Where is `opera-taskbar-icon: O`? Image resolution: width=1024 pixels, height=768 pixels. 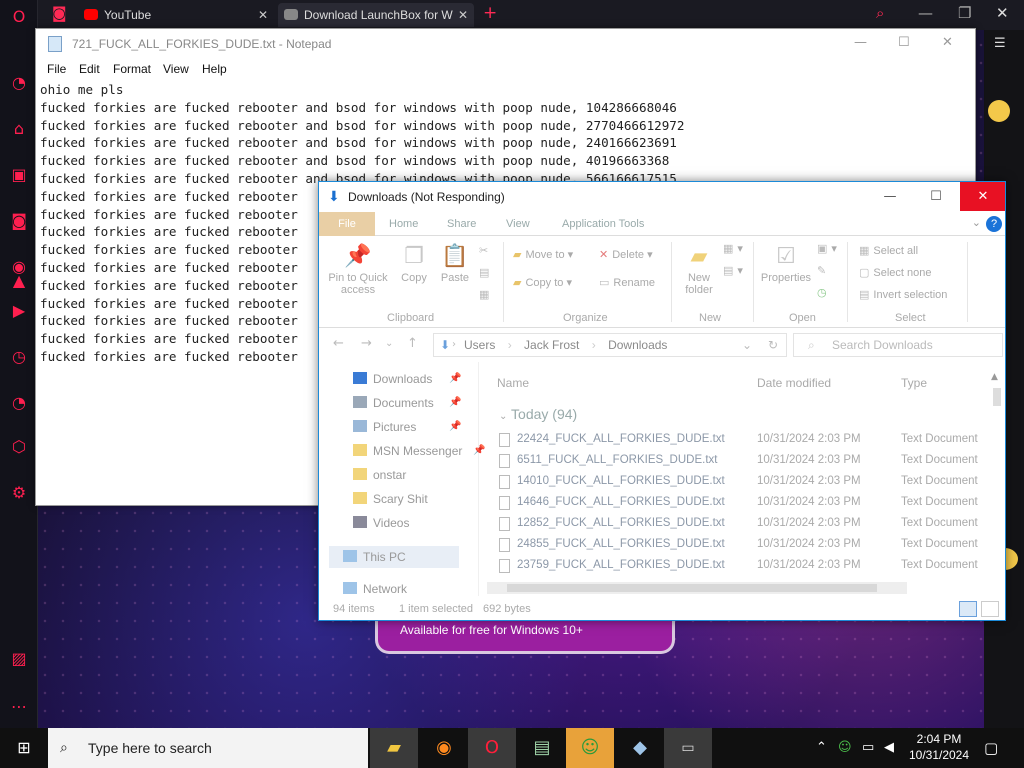 opera-taskbar-icon: O is located at coordinates (492, 748).